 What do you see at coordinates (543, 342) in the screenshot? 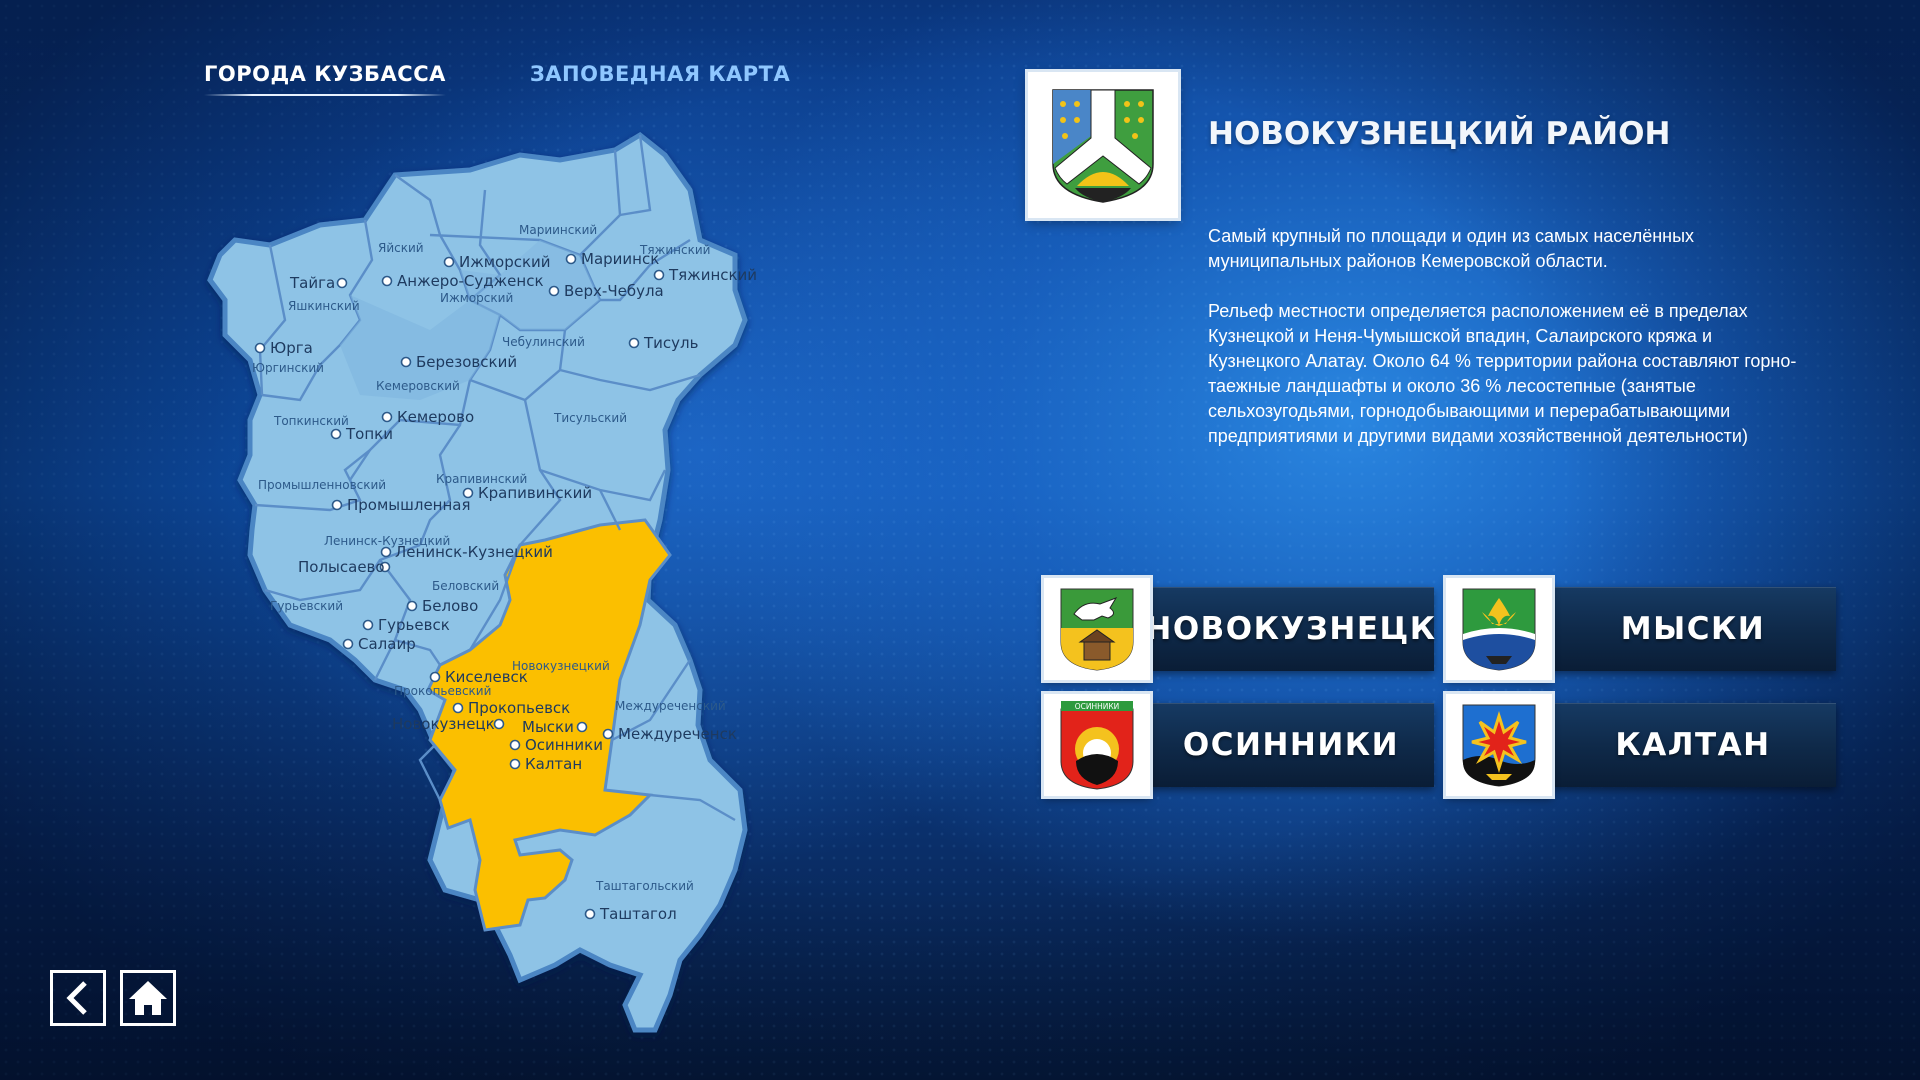
I see `district-label-chebulinsky: Чебулинский` at bounding box center [543, 342].